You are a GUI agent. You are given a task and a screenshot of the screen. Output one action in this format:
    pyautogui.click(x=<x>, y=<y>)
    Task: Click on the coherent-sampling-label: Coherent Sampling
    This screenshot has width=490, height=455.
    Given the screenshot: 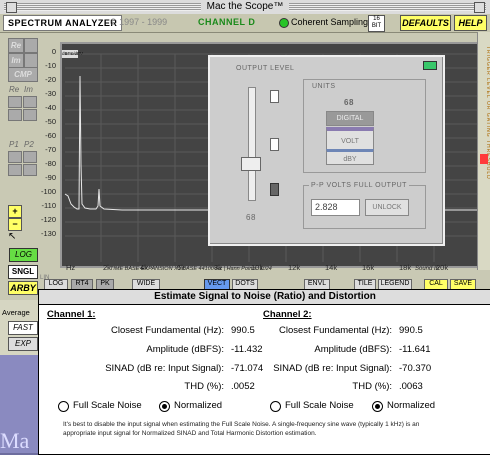 What is the action you would take?
    pyautogui.click(x=330, y=22)
    